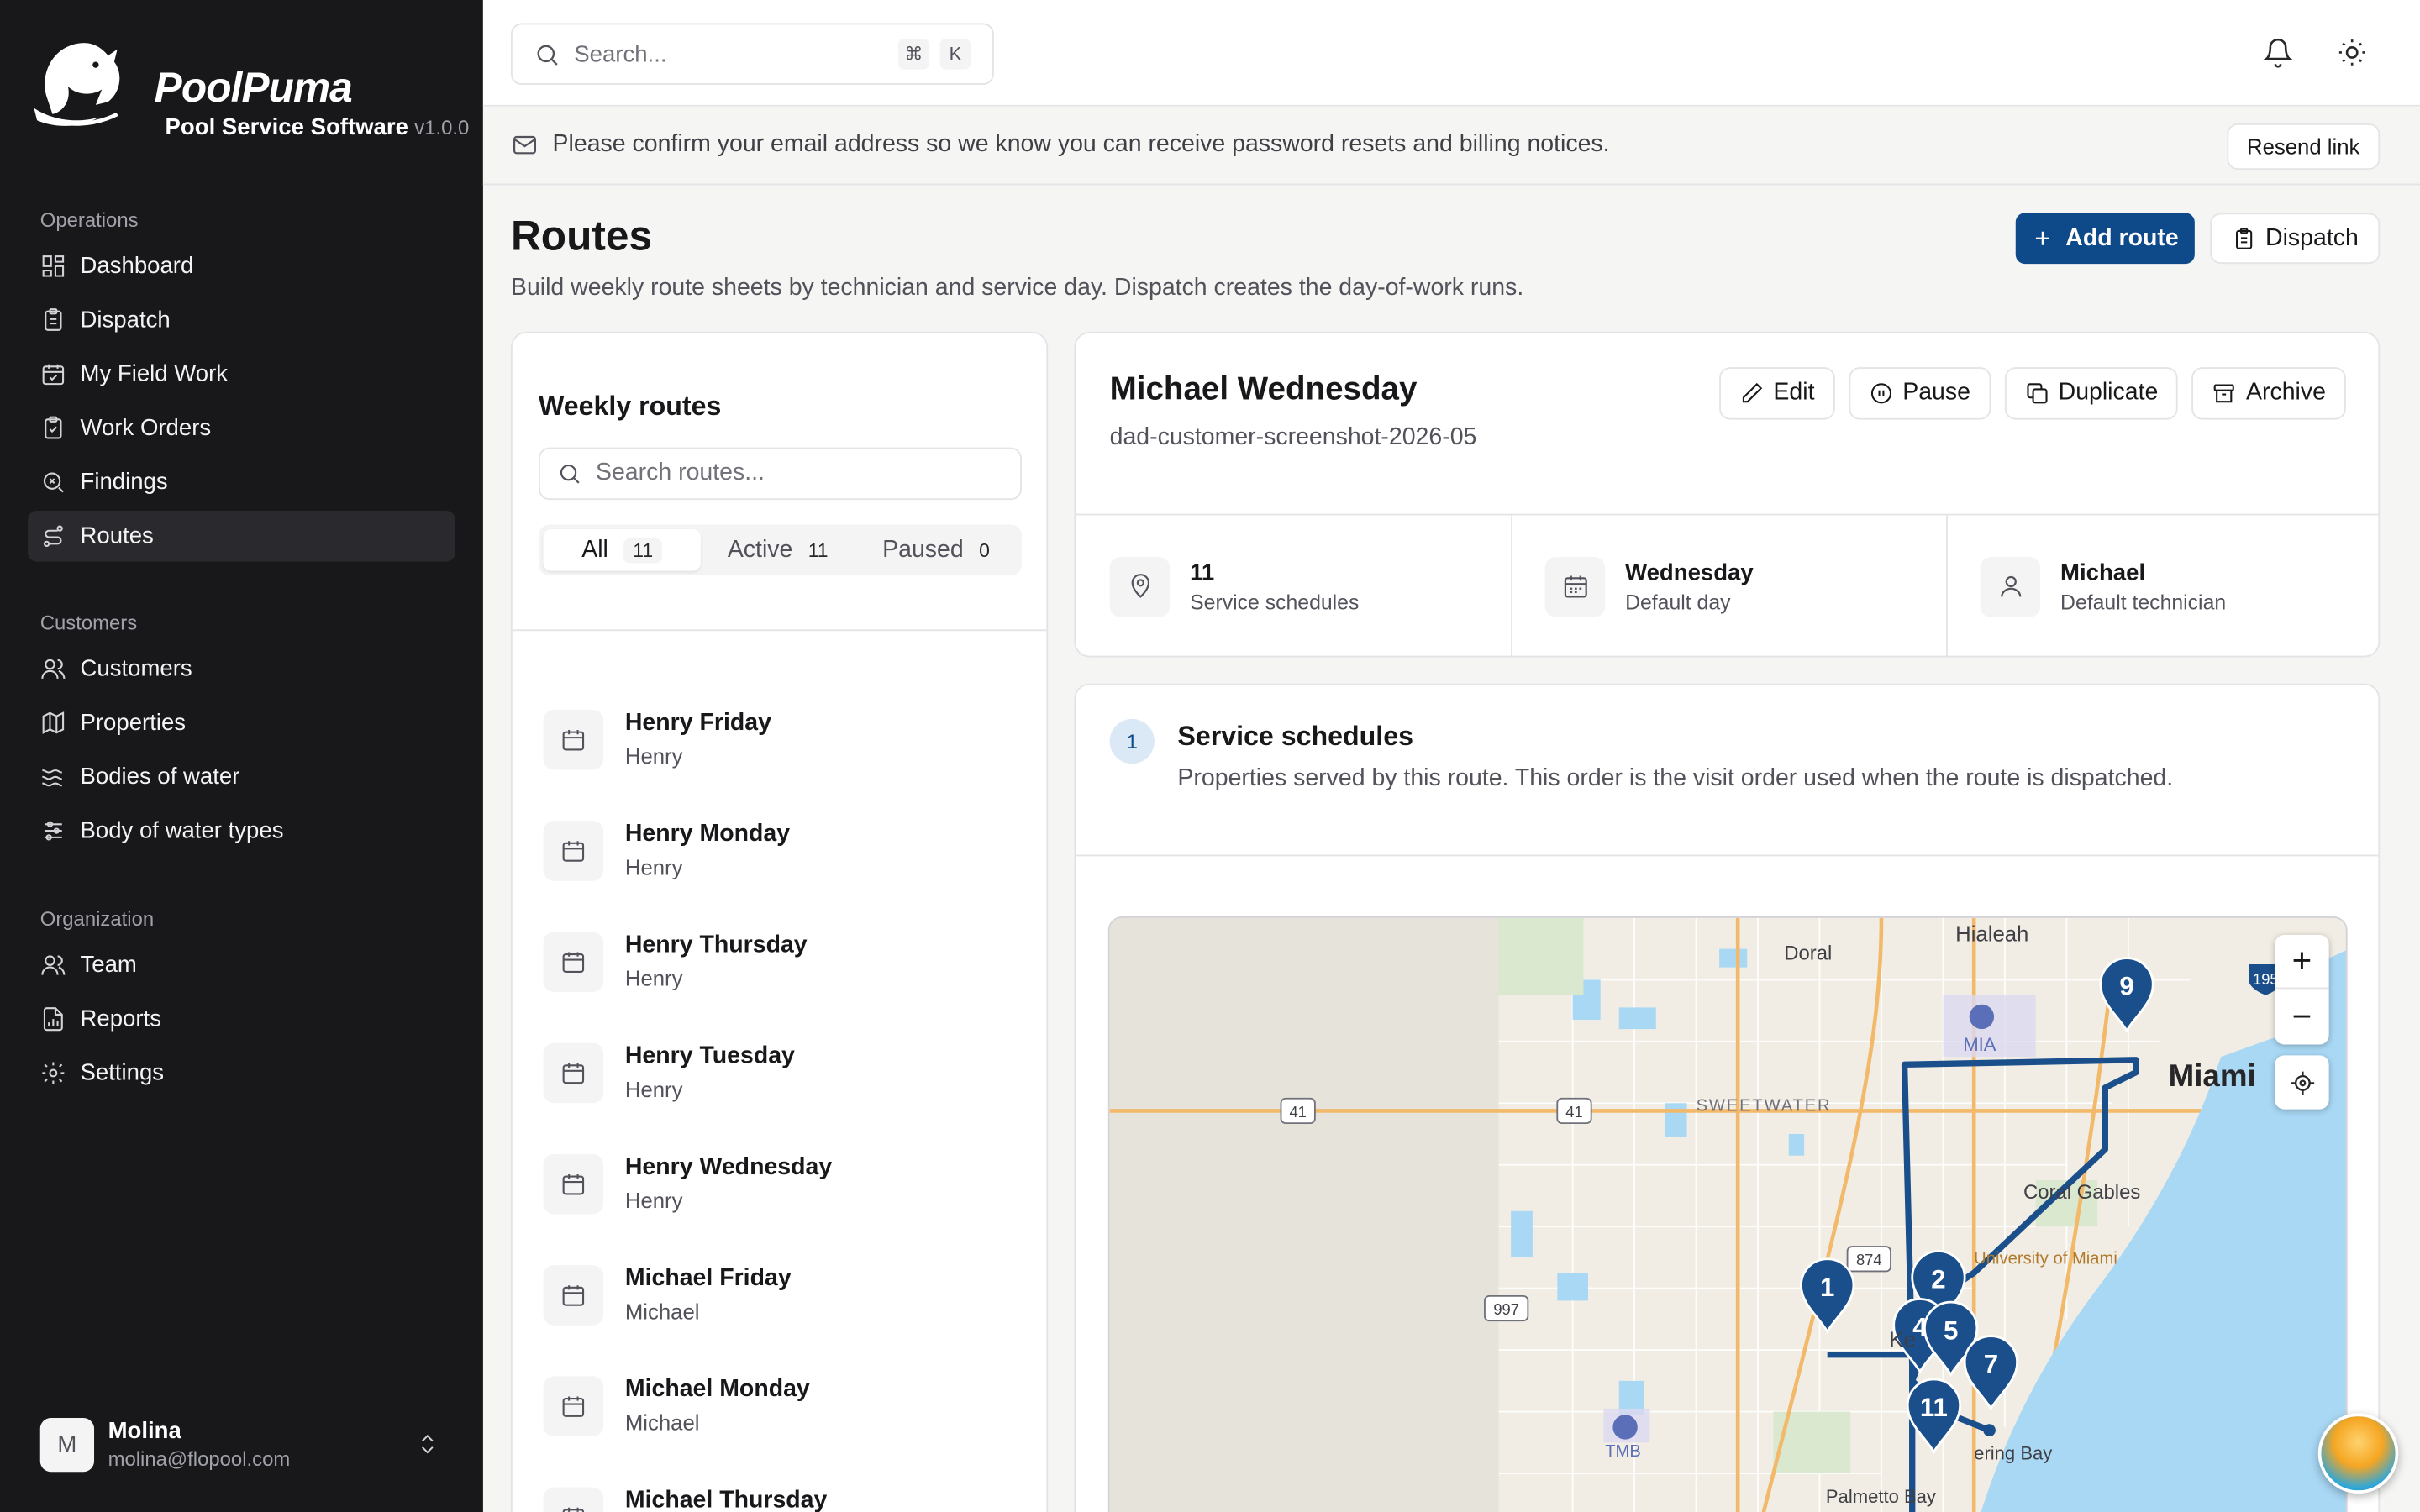 This screenshot has width=2420, height=1512. What do you see at coordinates (53, 482) in the screenshot?
I see `search-x-icon` at bounding box center [53, 482].